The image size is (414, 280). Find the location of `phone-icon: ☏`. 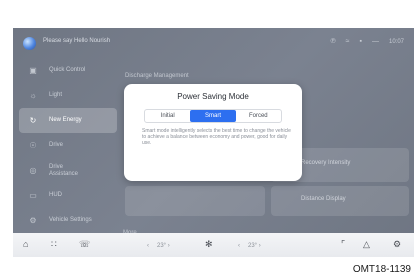

phone-icon: ☏ is located at coordinates (84, 244).